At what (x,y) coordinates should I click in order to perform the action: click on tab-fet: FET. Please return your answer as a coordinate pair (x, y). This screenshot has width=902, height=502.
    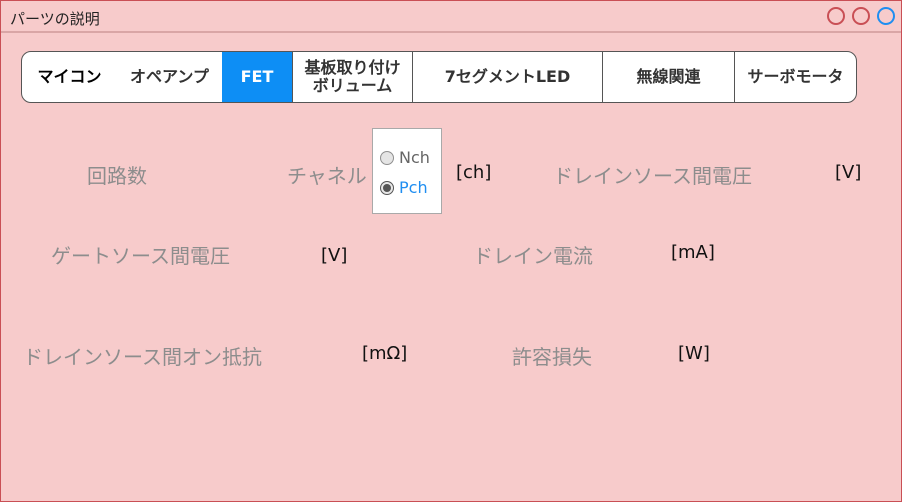
    Looking at the image, I should click on (257, 77).